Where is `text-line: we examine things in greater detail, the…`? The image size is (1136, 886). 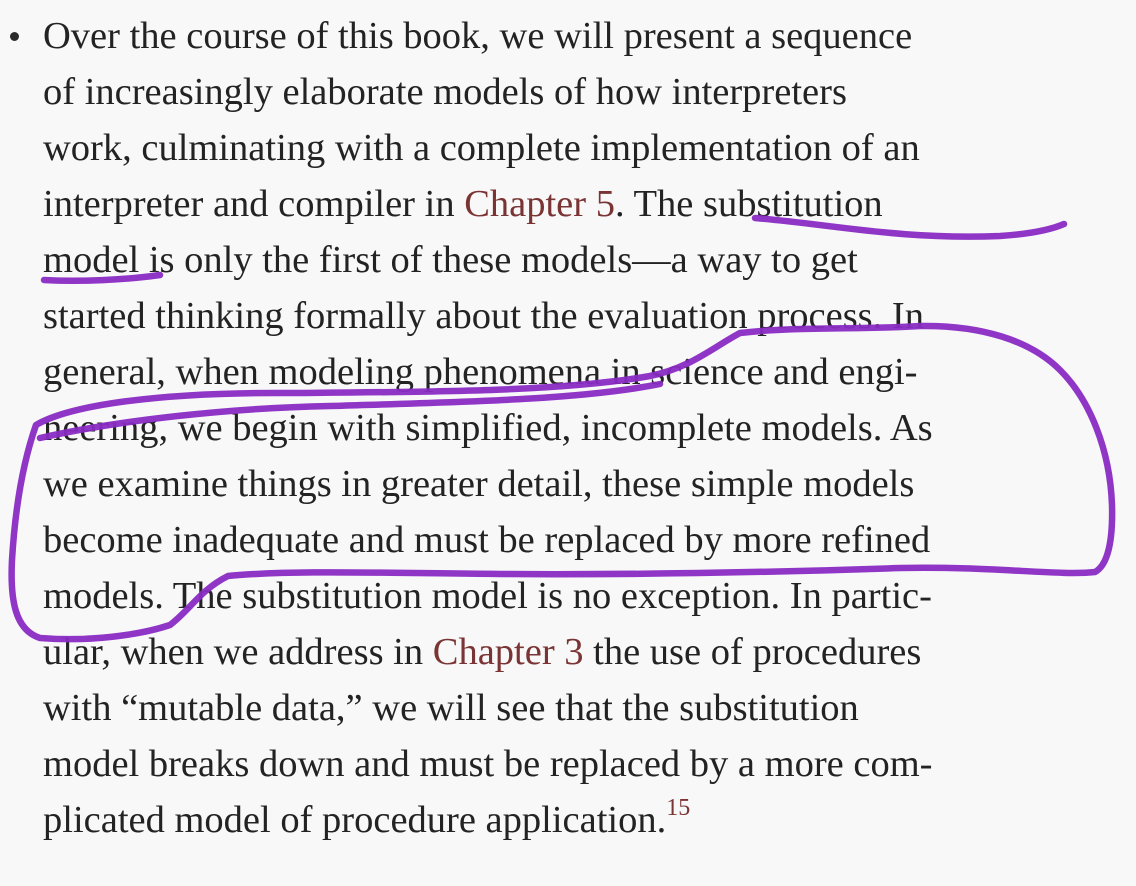
text-line: we examine things in greater detail, the… is located at coordinates (479, 484).